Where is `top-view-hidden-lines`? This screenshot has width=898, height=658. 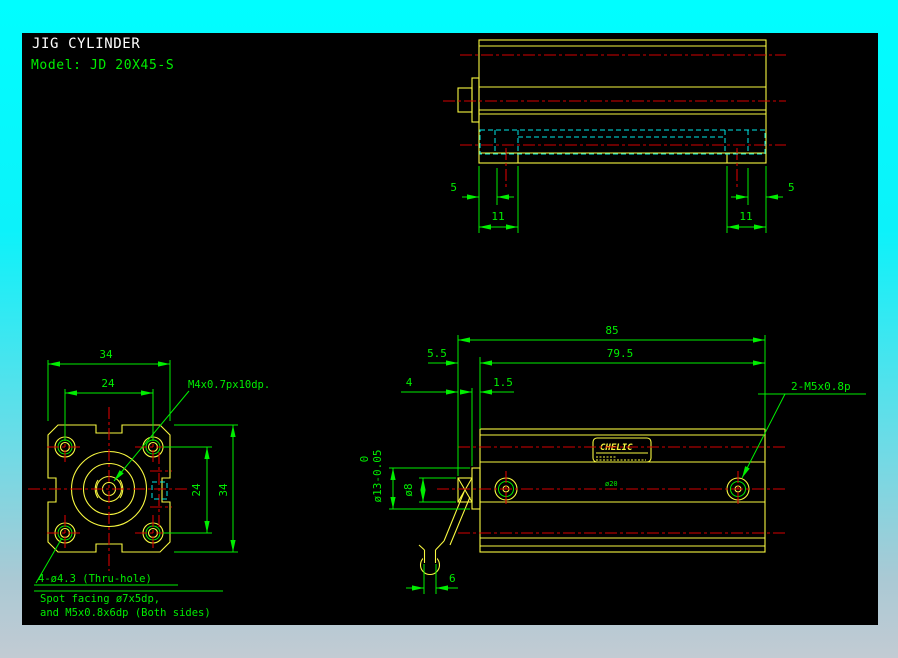 top-view-hidden-lines is located at coordinates (622, 142).